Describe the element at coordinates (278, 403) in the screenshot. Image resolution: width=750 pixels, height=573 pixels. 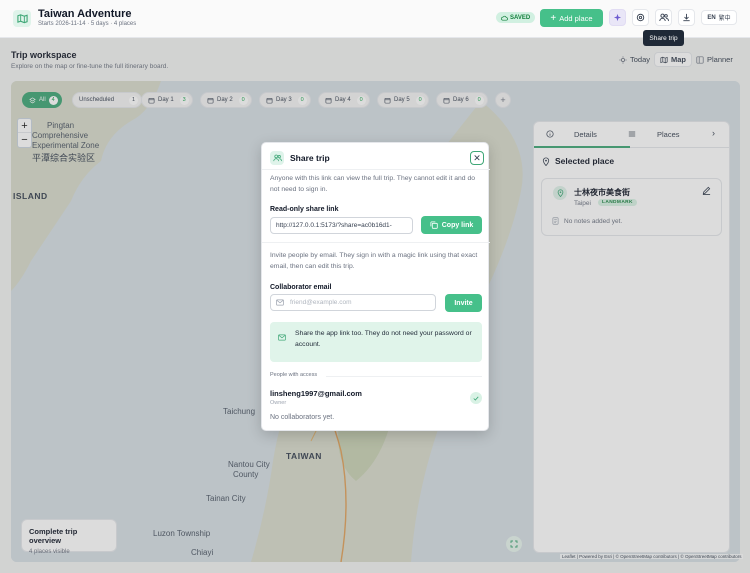
I see `owner-role: Owner` at that location.